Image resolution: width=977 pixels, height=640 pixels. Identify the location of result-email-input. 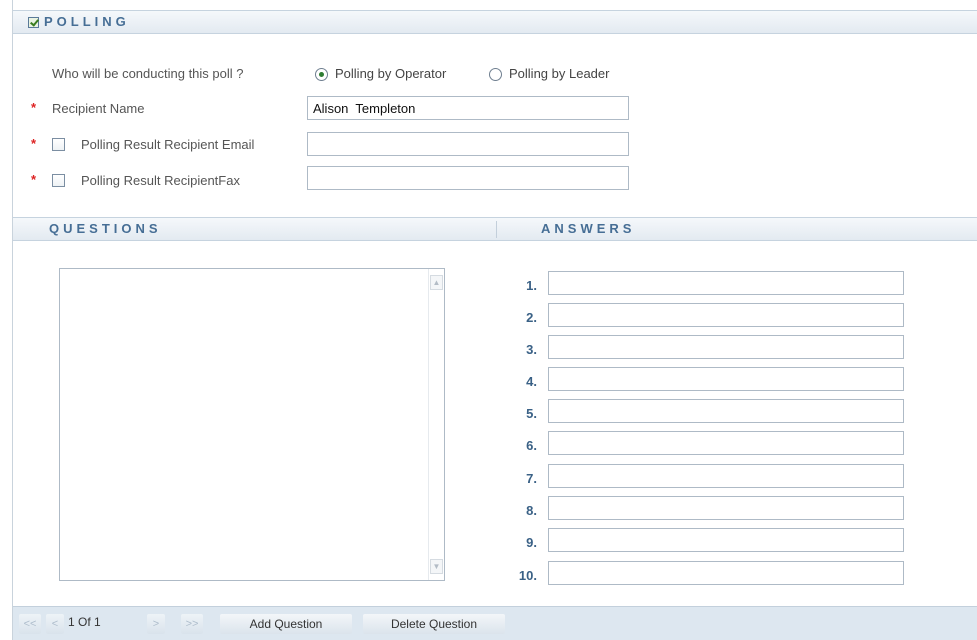
(468, 144).